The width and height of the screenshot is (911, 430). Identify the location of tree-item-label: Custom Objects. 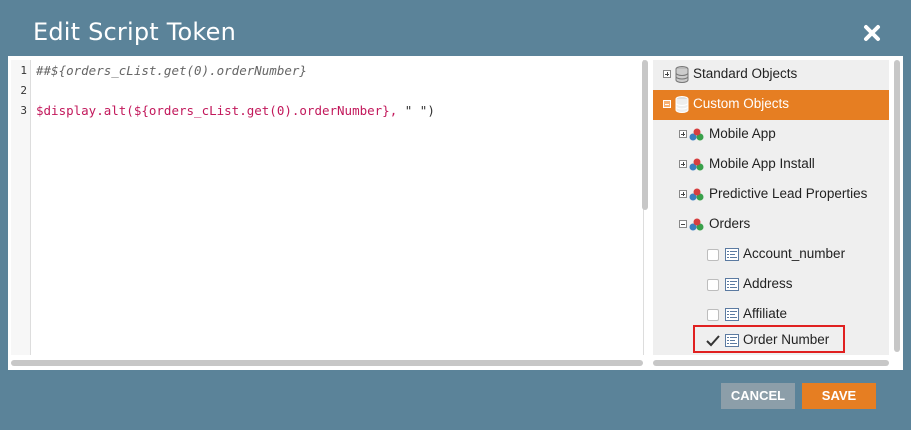
(741, 103).